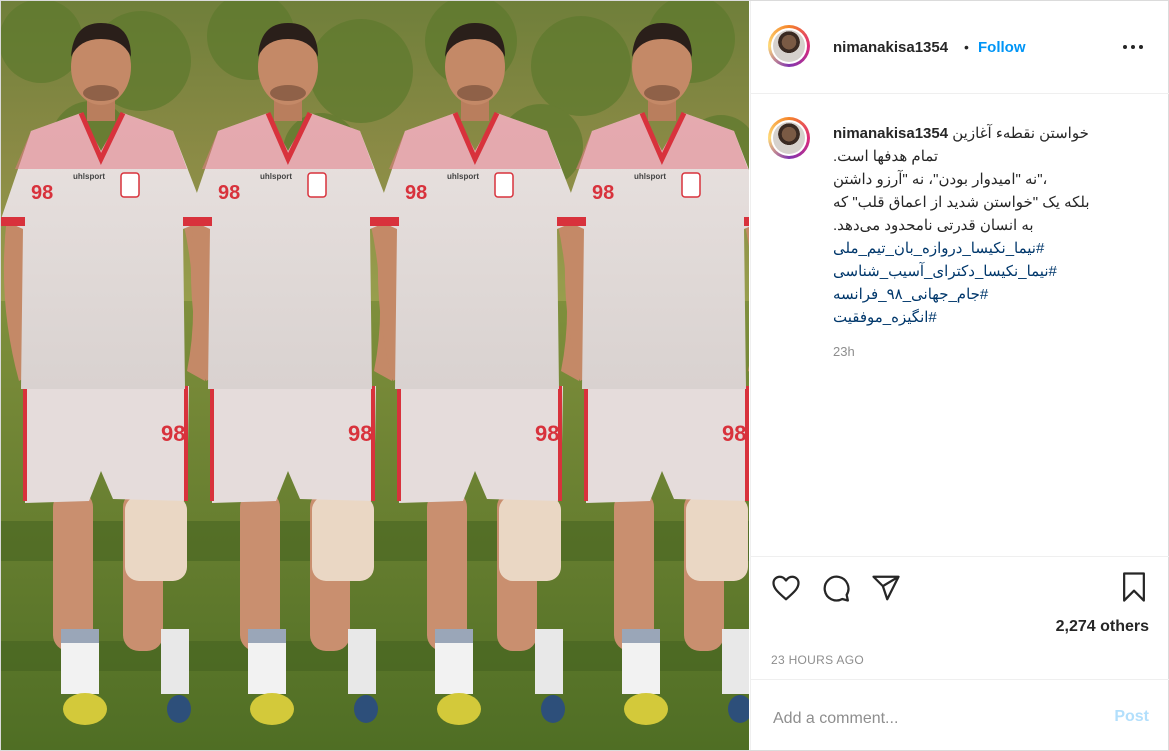  I want to click on caption-first-line: nimanakisa1354 خواستن نقطهء آغازین, so click(991, 133).